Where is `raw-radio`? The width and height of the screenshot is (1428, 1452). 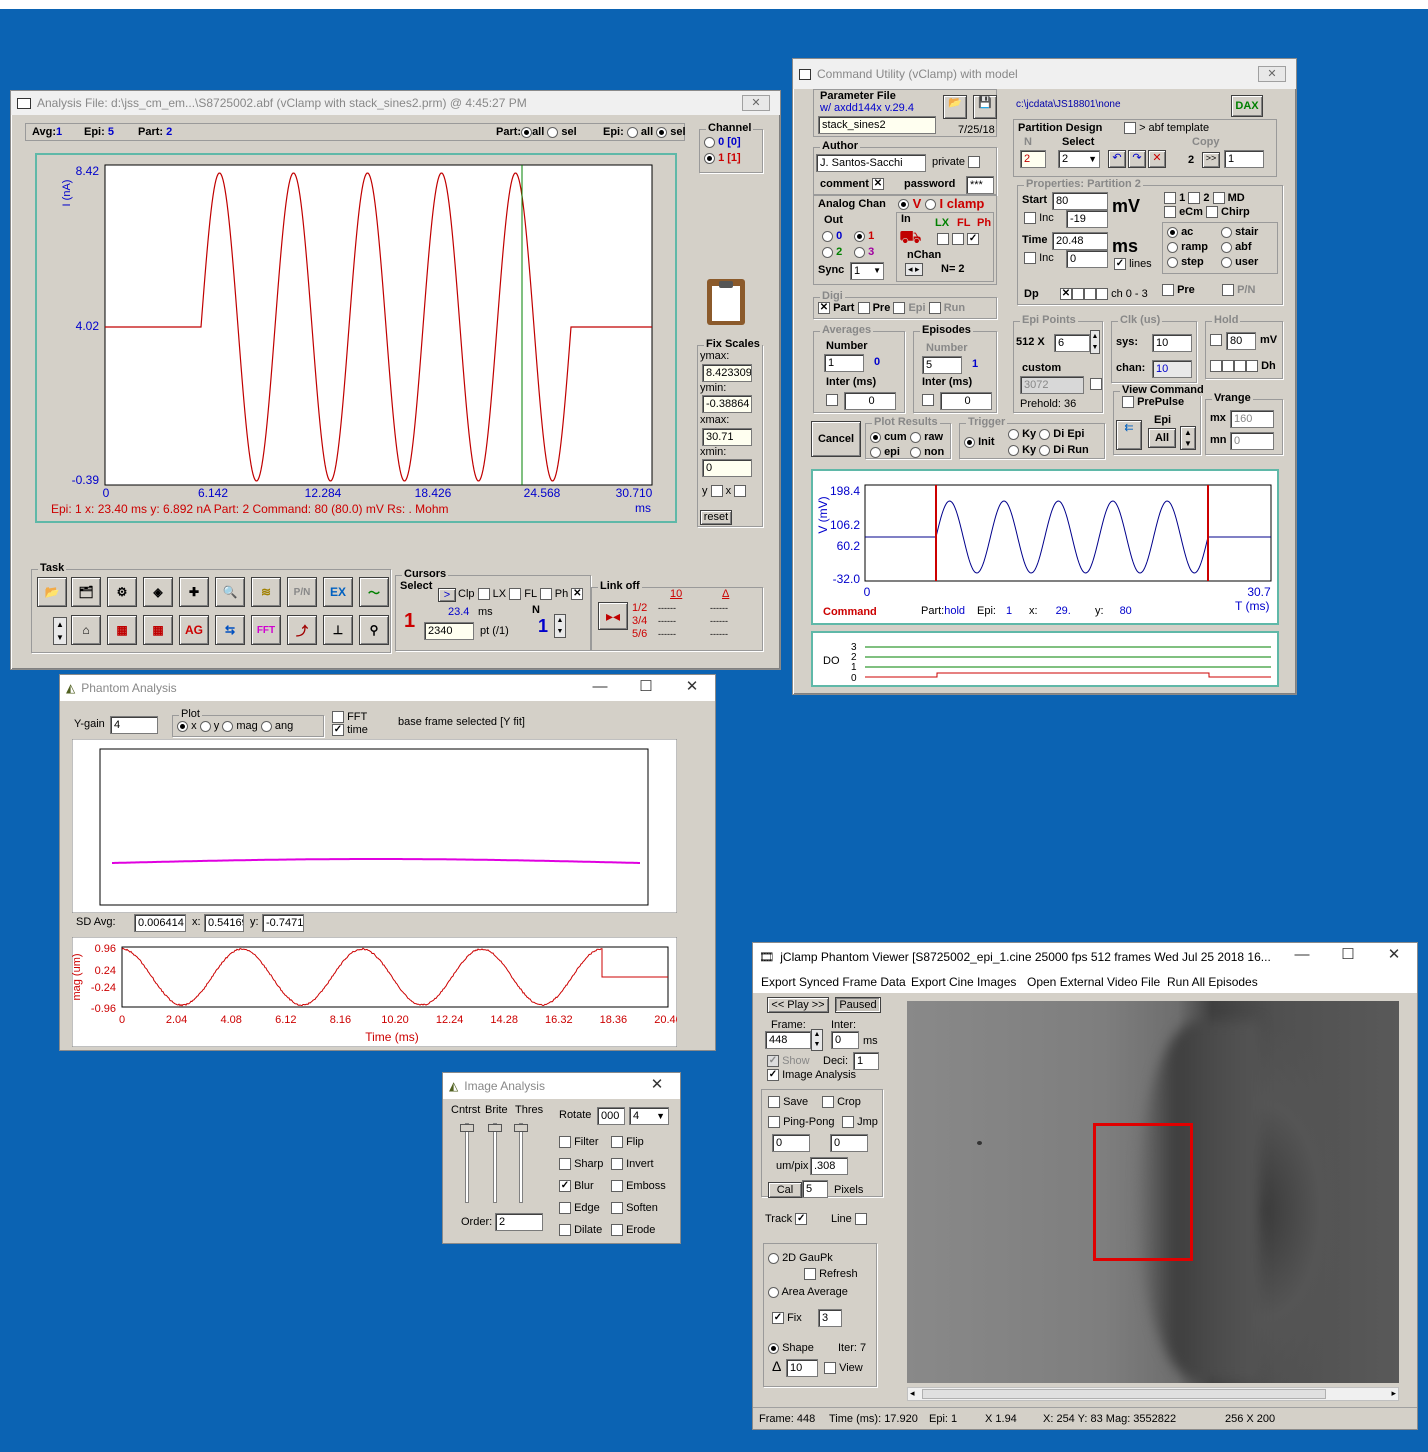
raw-radio is located at coordinates (915, 437).